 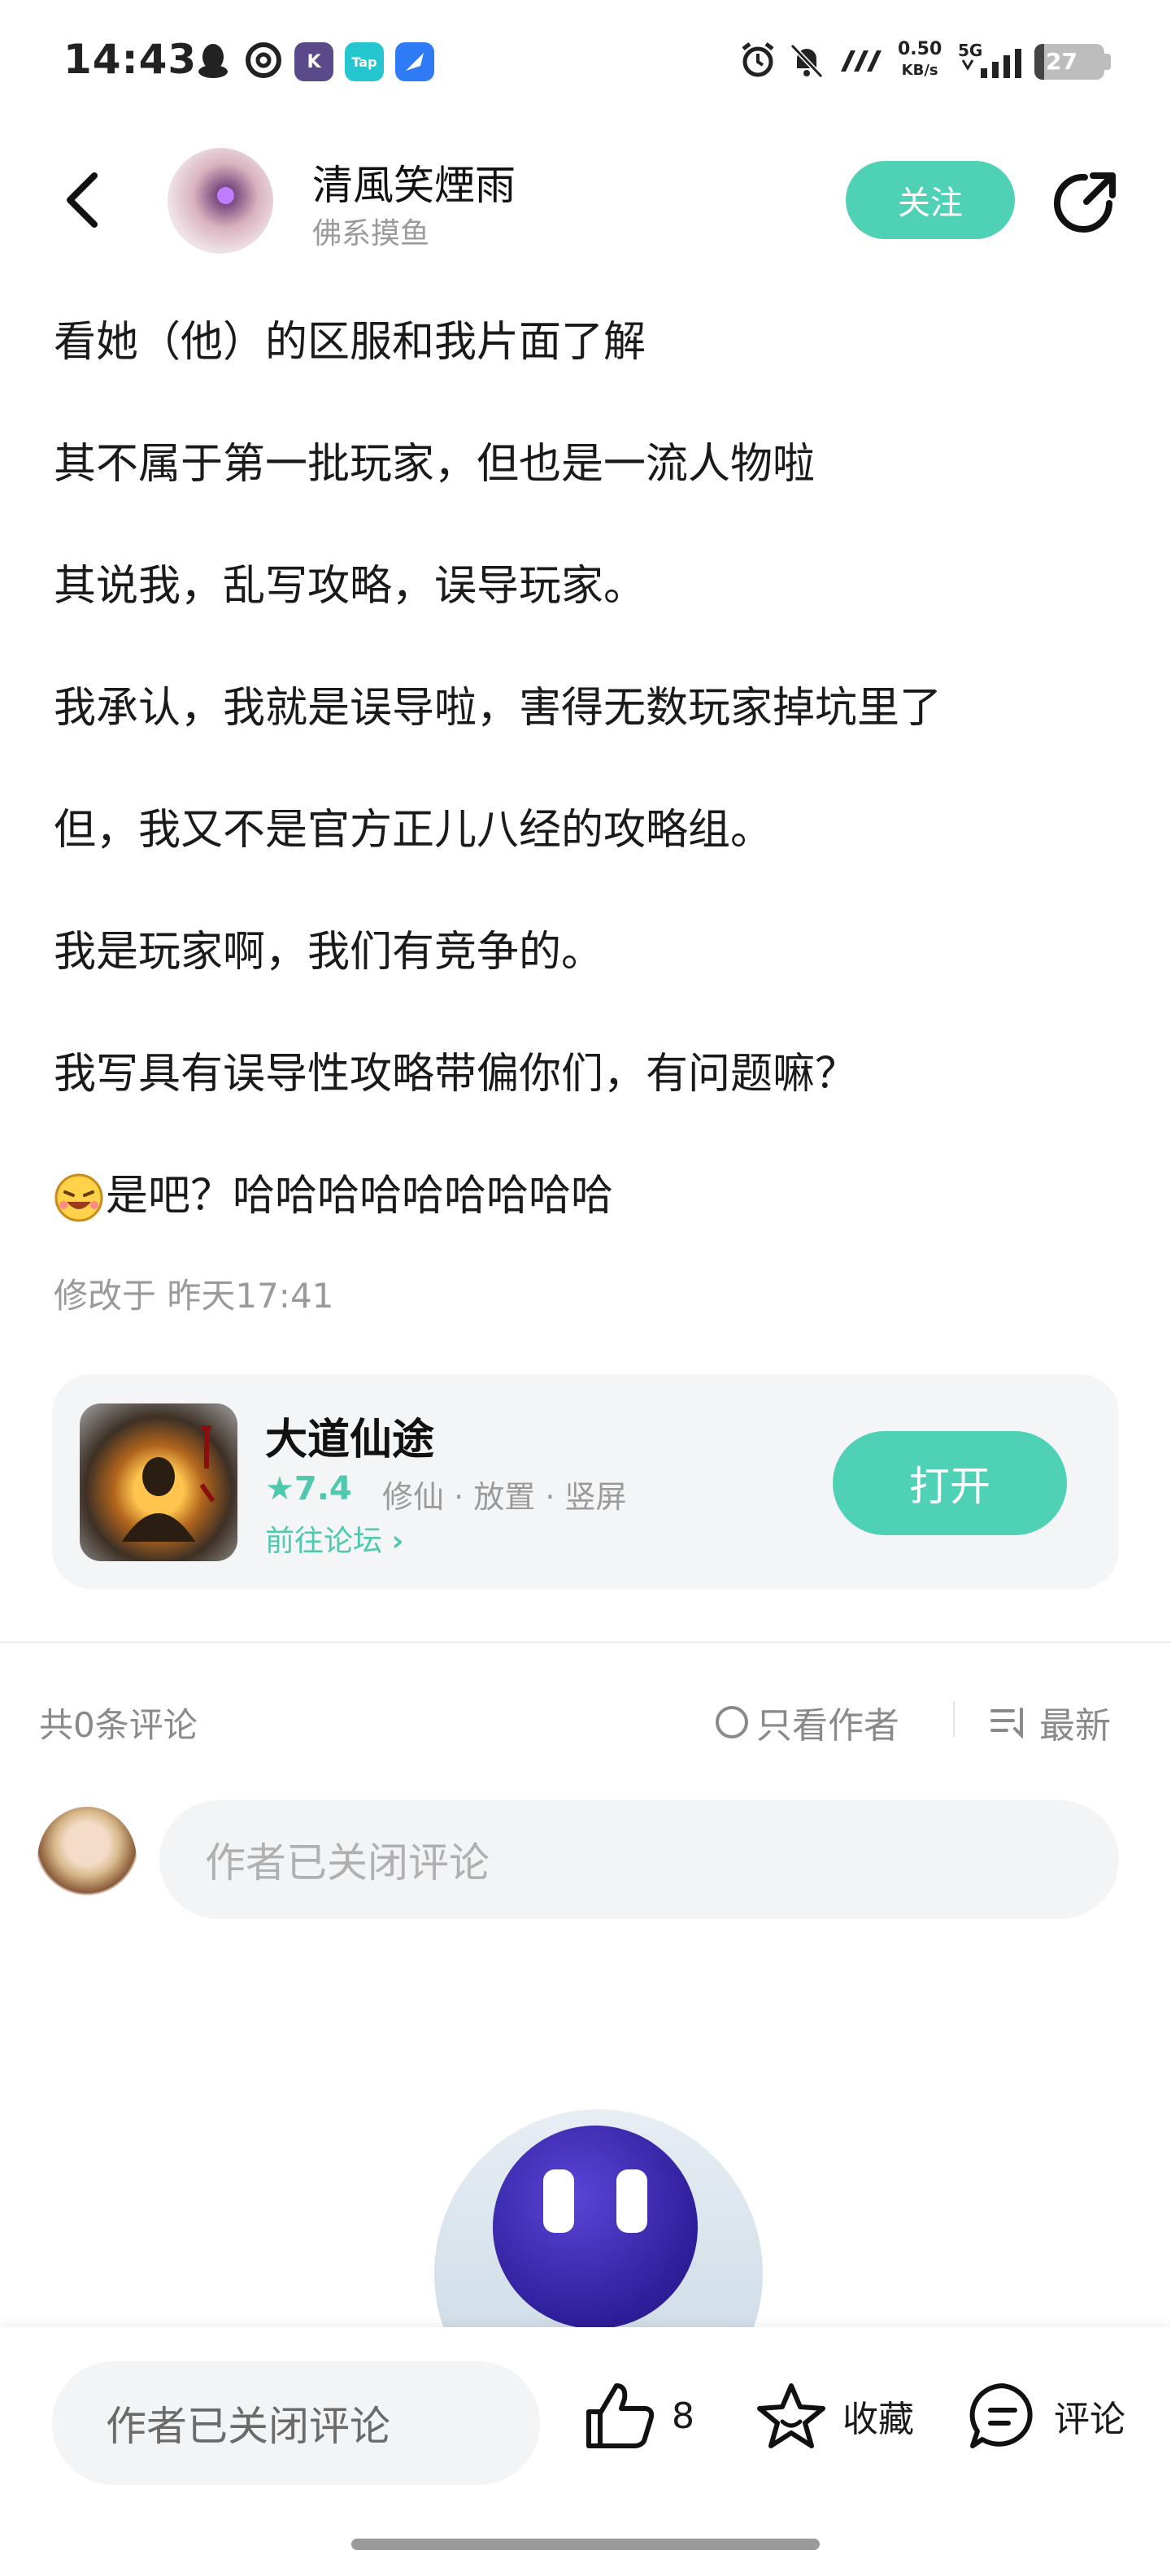 I want to click on mute-bell-icon, so click(x=807, y=61).